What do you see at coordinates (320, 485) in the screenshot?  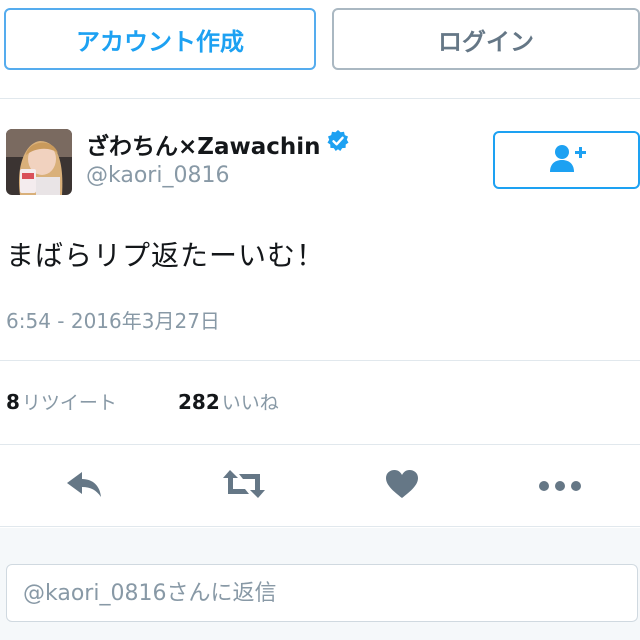 I see `tweet-actions` at bounding box center [320, 485].